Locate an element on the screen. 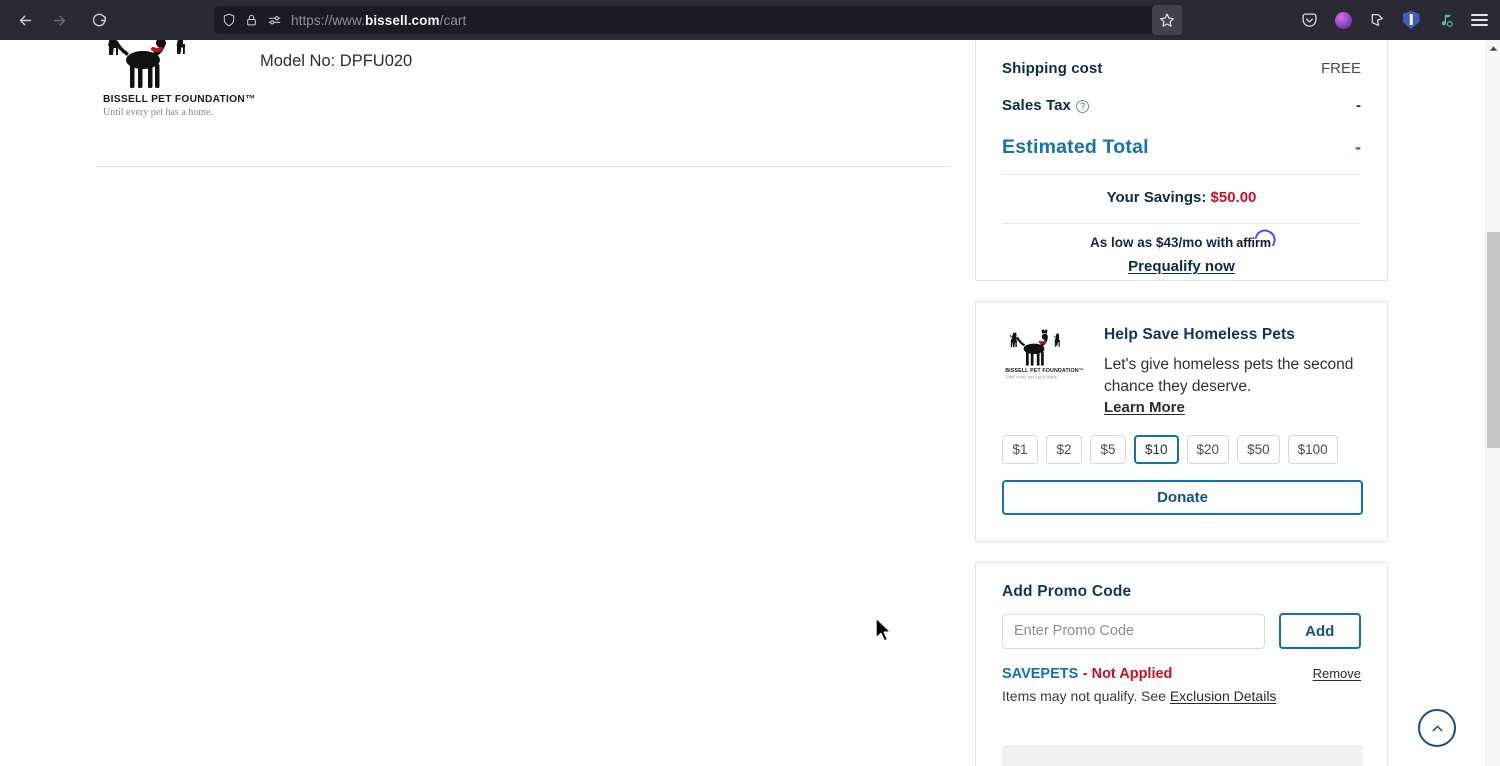  url-text: https://www.bissell.com/cart is located at coordinates (378, 20).